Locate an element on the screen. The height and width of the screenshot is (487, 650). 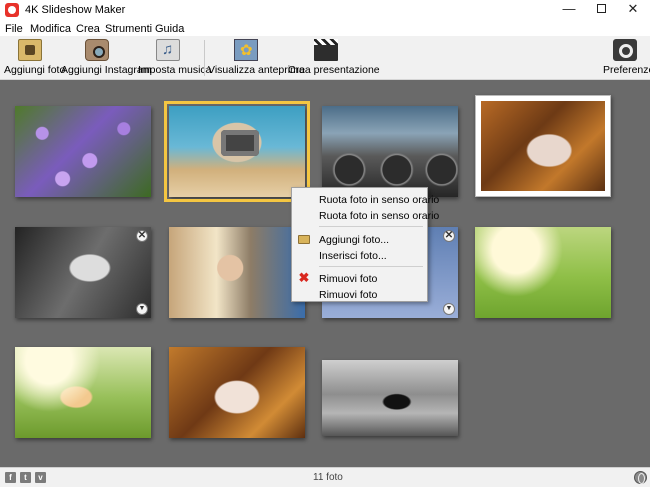
photo-tile-selected is located at coordinates (237, 151).